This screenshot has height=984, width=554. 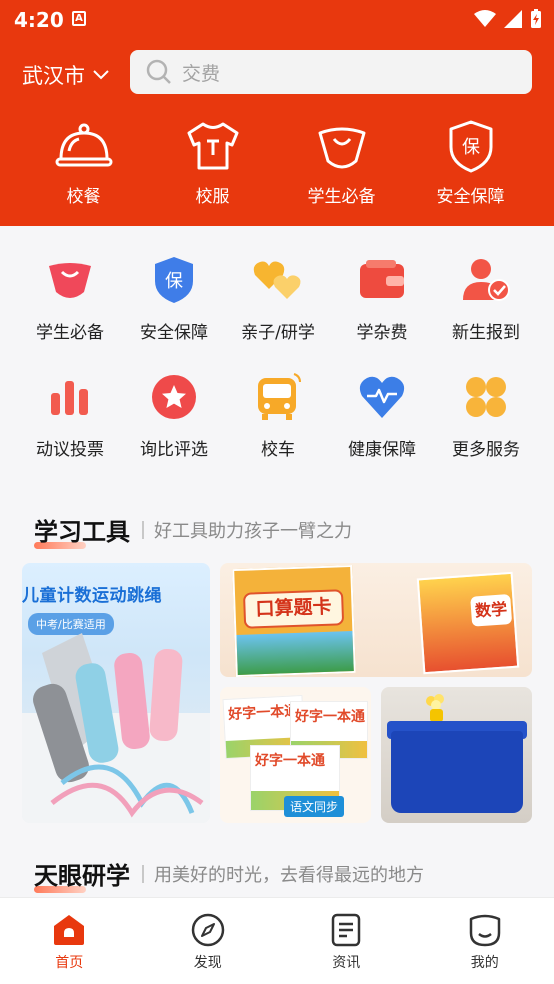 I want to click on service-more: 更多服务, so click(x=486, y=414).